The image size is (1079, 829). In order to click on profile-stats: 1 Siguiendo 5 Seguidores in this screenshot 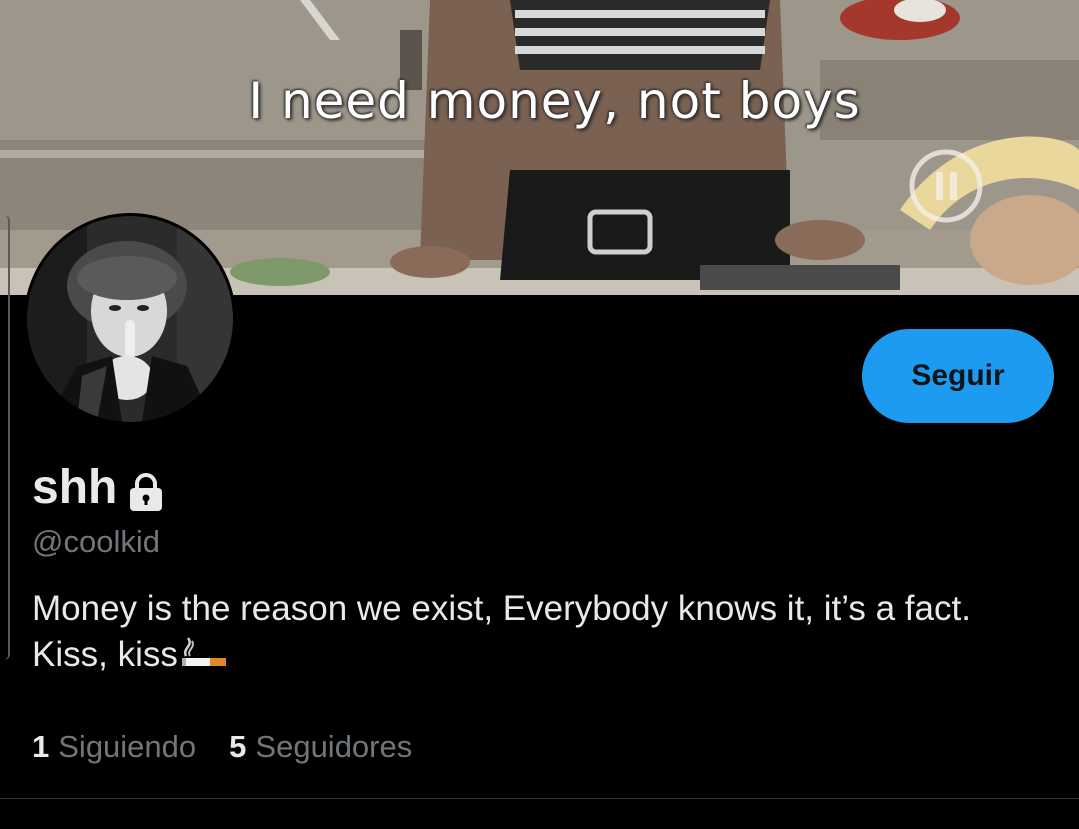, I will do `click(222, 747)`.